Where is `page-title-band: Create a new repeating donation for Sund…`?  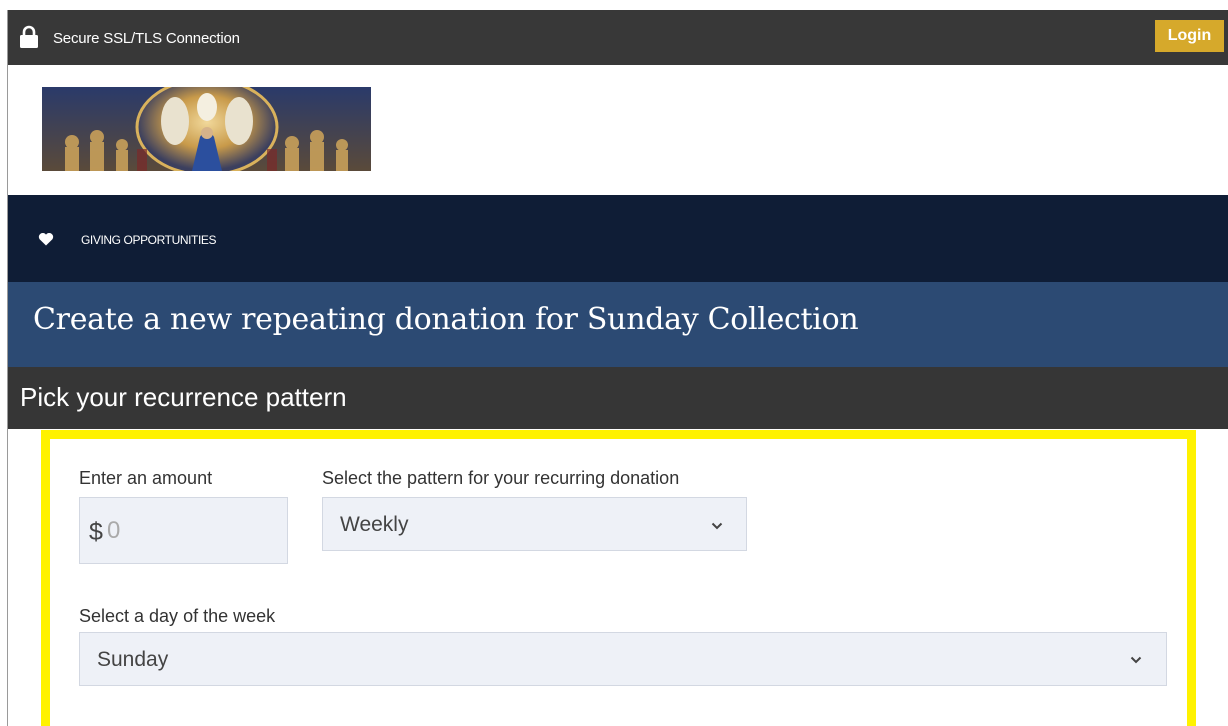 page-title-band: Create a new repeating donation for Sund… is located at coordinates (618, 324).